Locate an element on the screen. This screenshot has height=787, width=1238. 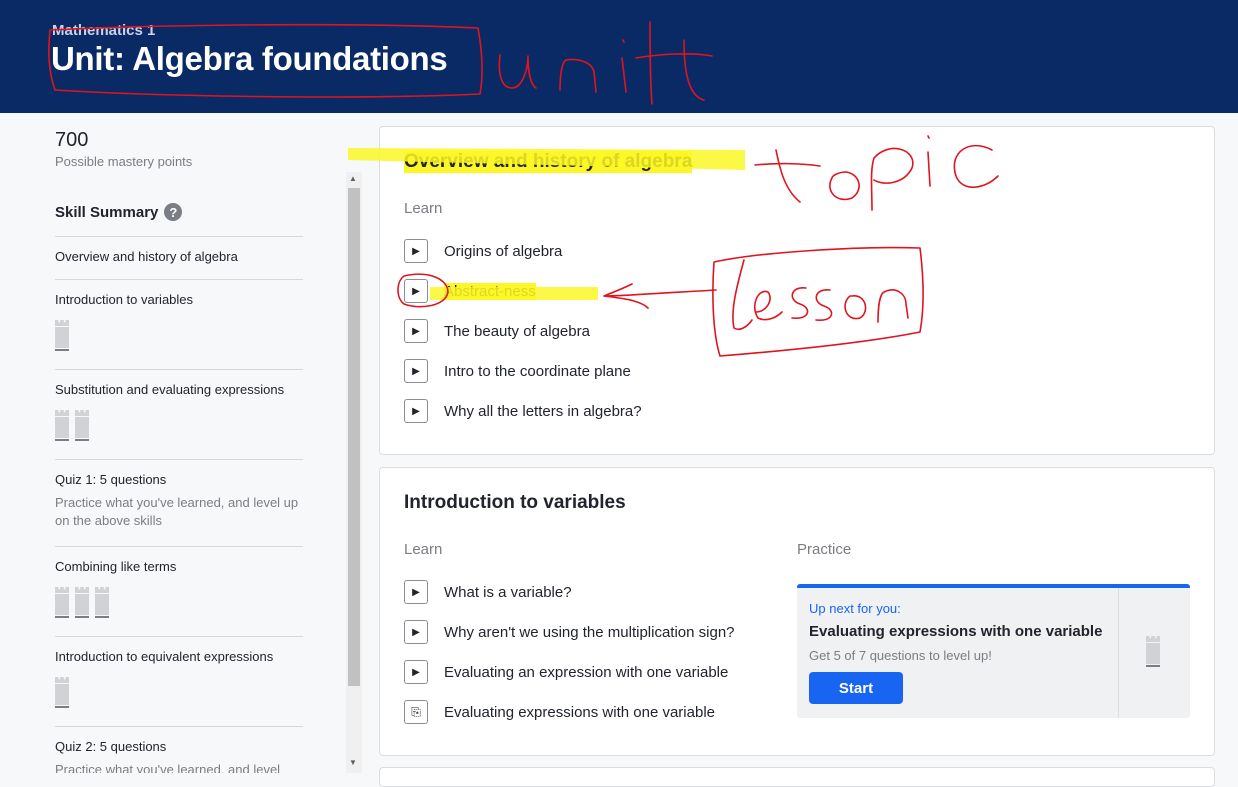
up-next-label: Up next for you: is located at coordinates (855, 608).